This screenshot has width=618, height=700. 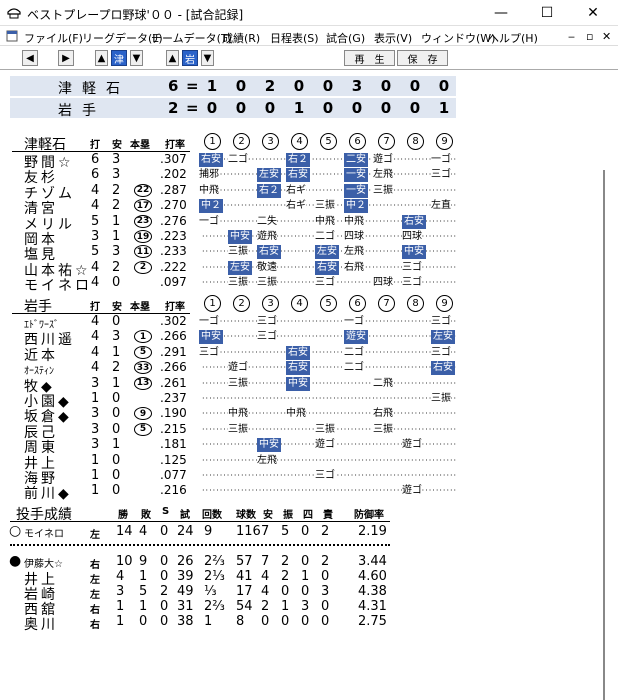 What do you see at coordinates (119, 58) in the screenshot?
I see `team1-select-button: 津` at bounding box center [119, 58].